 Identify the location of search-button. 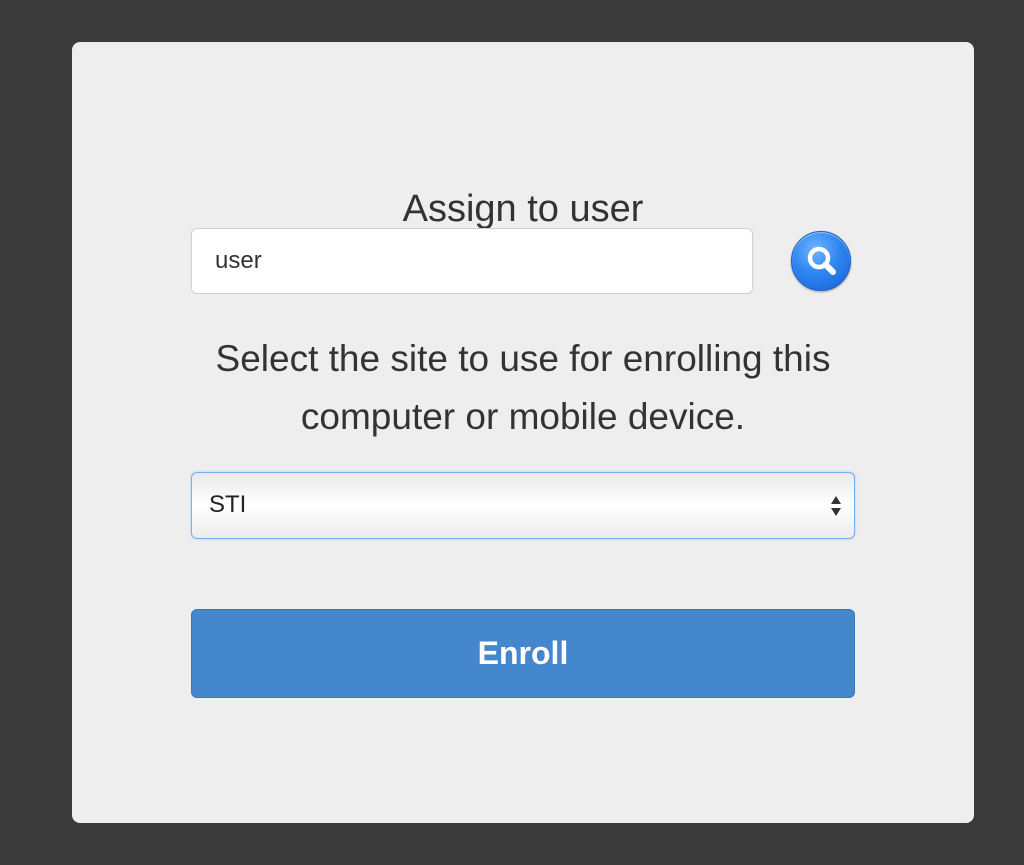
(821, 261).